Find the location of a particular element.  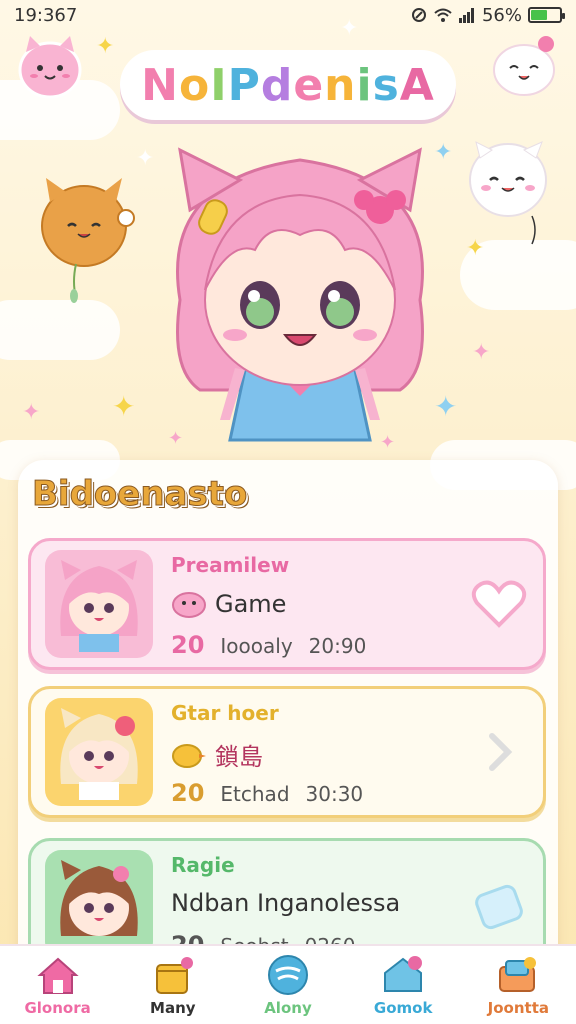

hero-character-illustration is located at coordinates (300, 294).